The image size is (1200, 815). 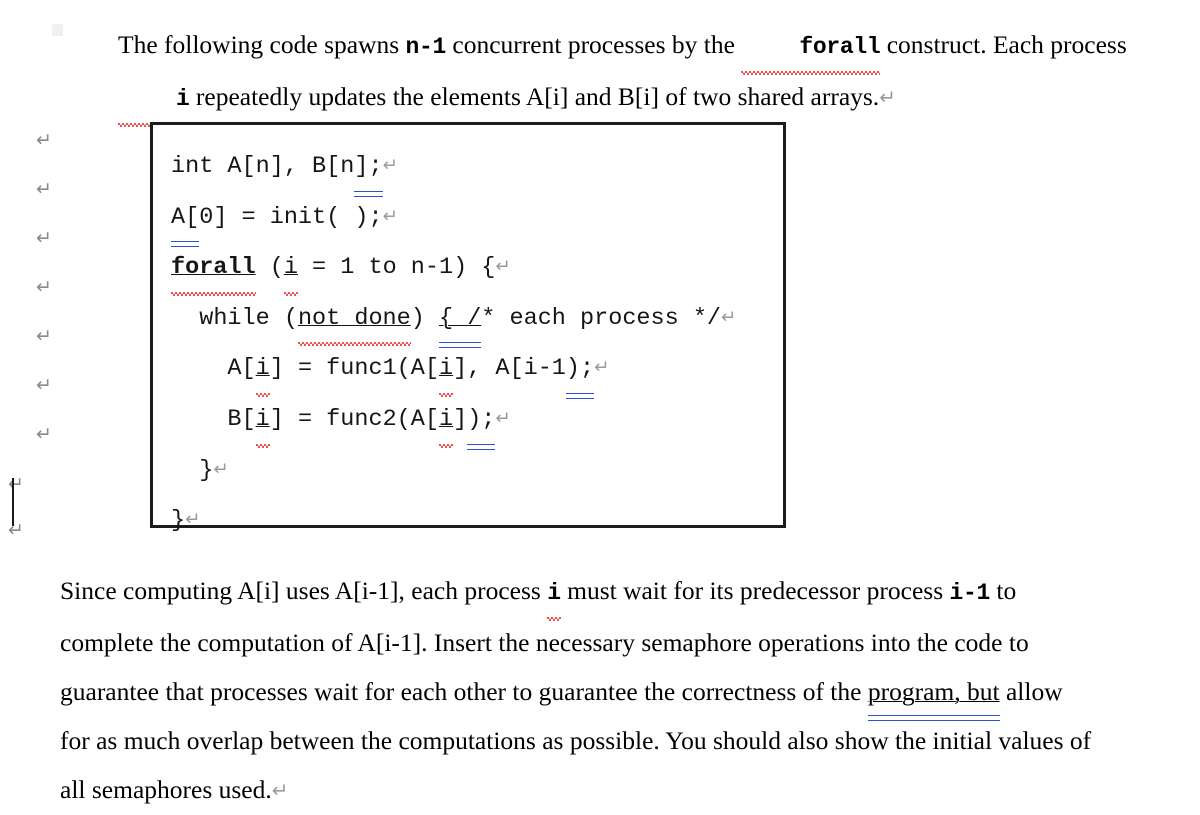 What do you see at coordinates (811, 49) in the screenshot?
I see `intro-mono-forall: forall` at bounding box center [811, 49].